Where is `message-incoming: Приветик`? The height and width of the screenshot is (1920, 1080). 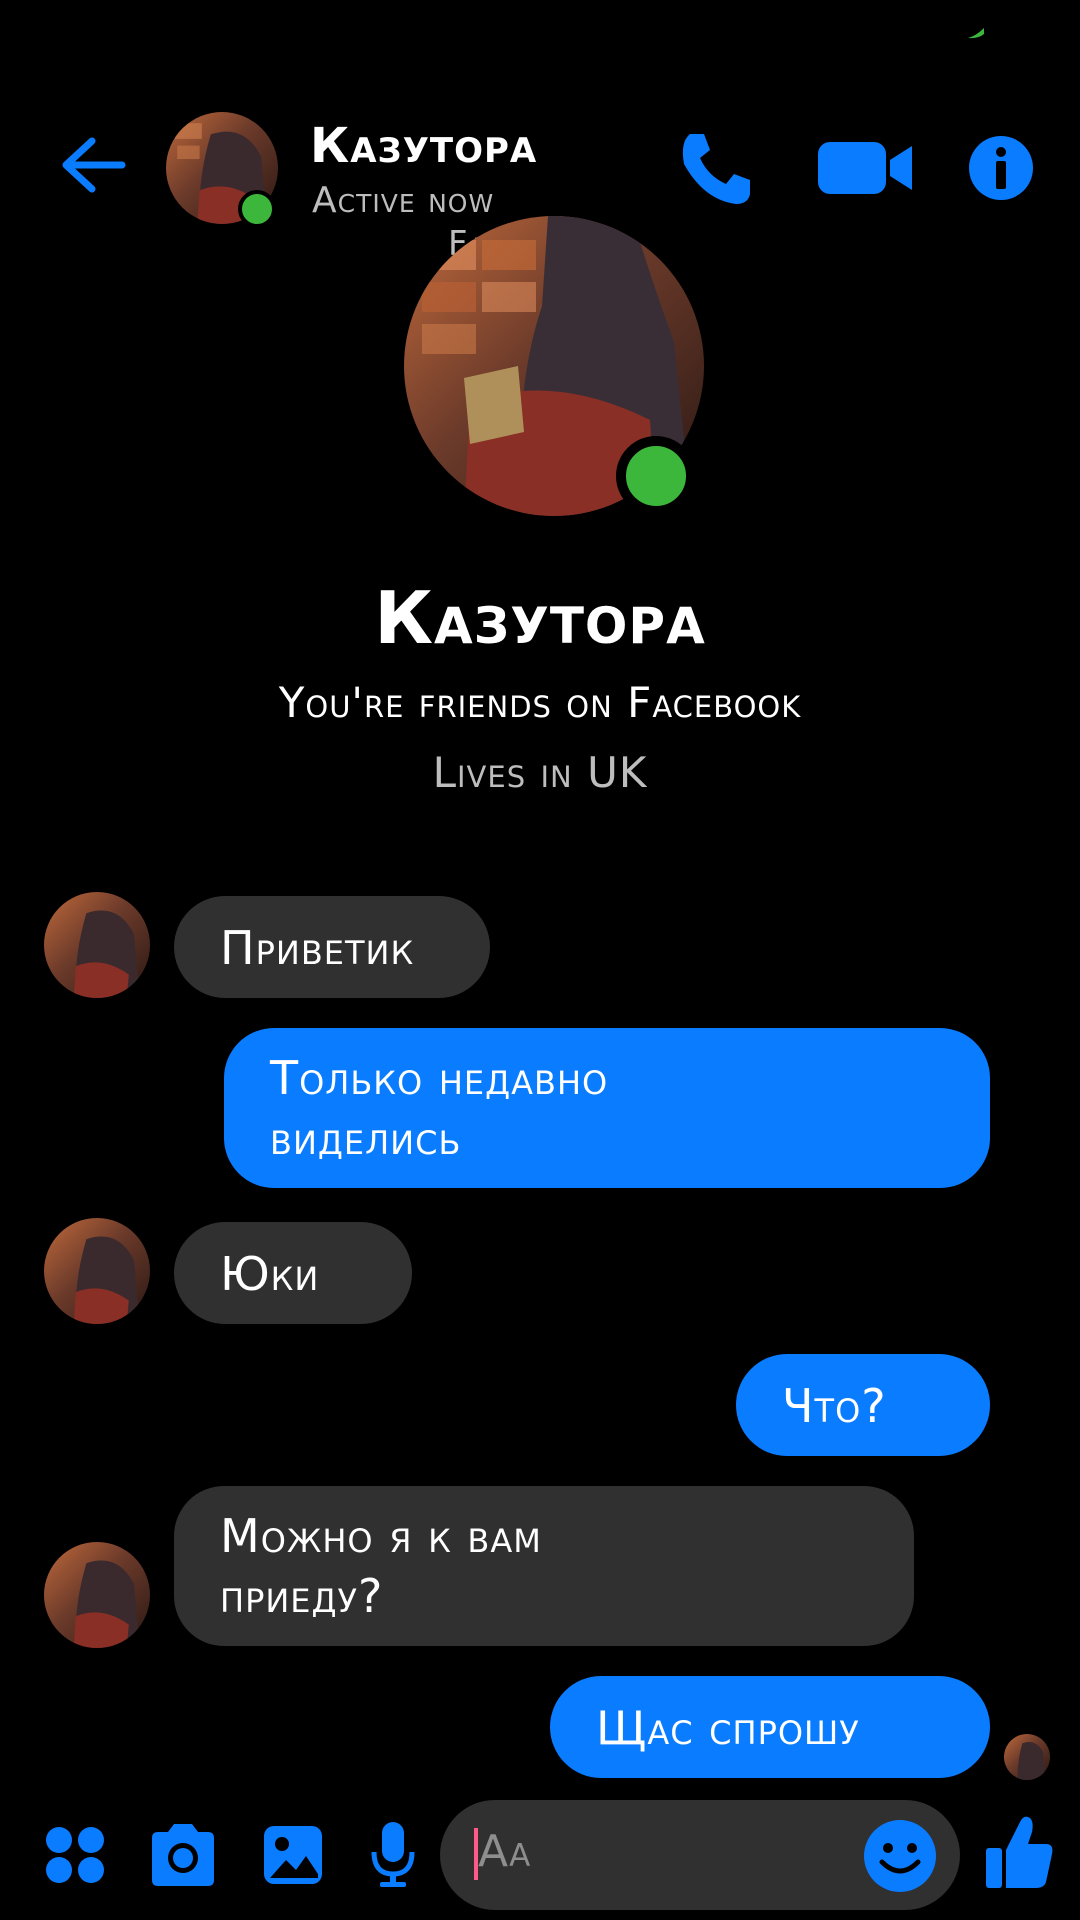
message-incoming: Приветик is located at coordinates (332, 947).